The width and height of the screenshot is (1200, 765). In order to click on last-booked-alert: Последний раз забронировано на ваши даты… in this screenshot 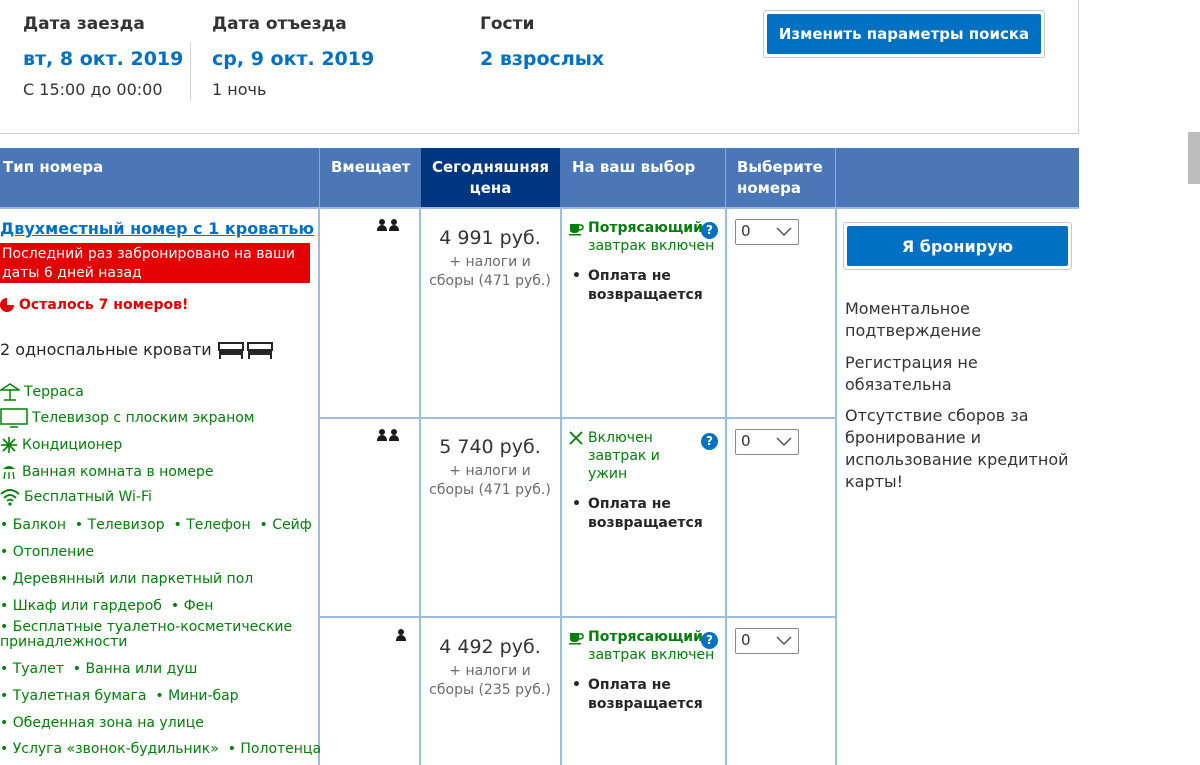, I will do `click(155, 263)`.